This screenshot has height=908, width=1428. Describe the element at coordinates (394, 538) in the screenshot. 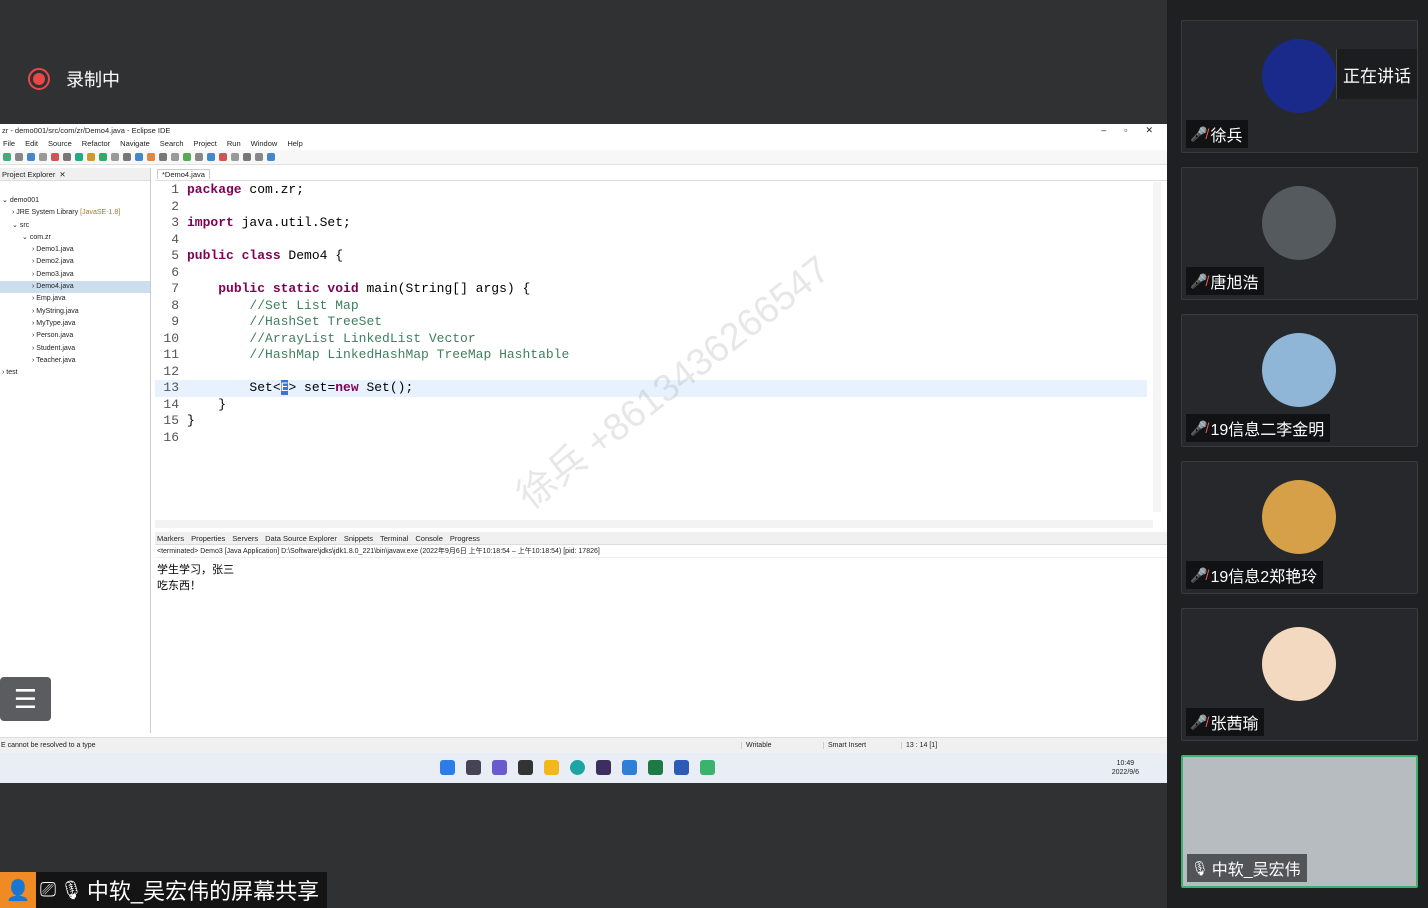

I see `tab-terminal: Terminal` at that location.